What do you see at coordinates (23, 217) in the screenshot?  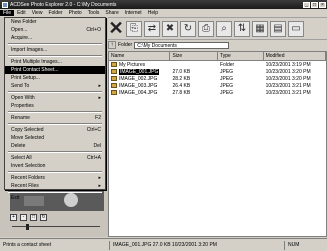 I see `zoom-out-icon: -` at bounding box center [23, 217].